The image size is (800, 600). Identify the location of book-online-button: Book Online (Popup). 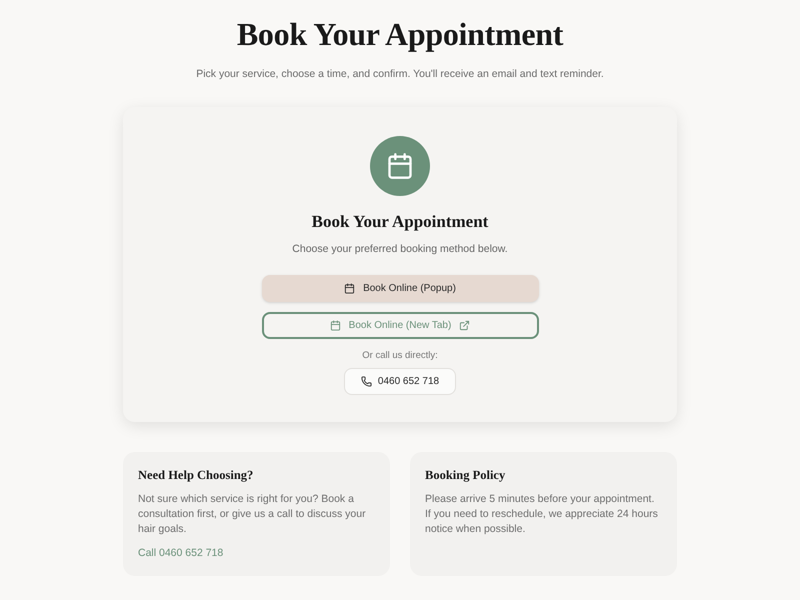
(400, 288).